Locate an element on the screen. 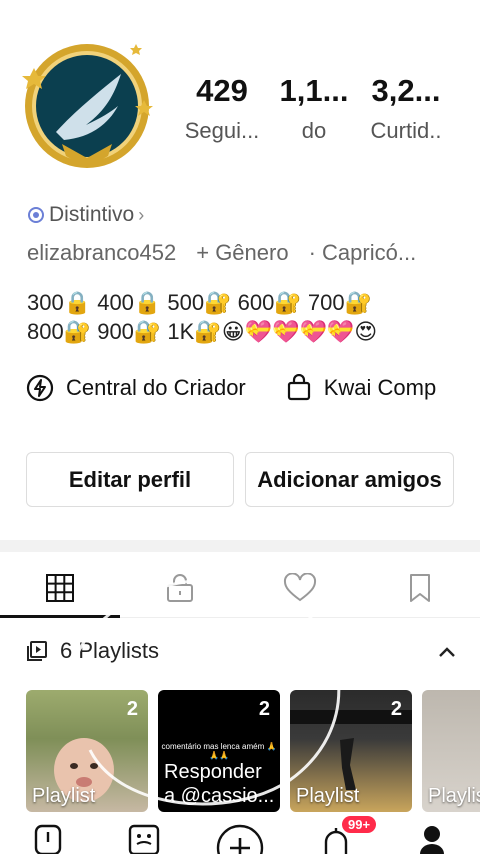  nav-profile is located at coordinates (432, 836).